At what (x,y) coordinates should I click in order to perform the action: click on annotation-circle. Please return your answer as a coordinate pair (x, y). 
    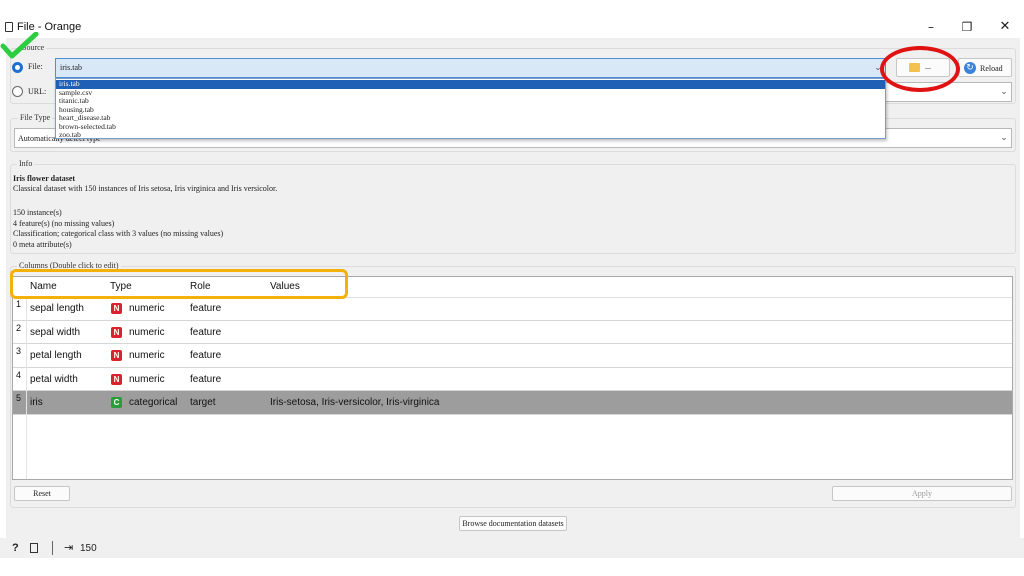
    Looking at the image, I should click on (920, 69).